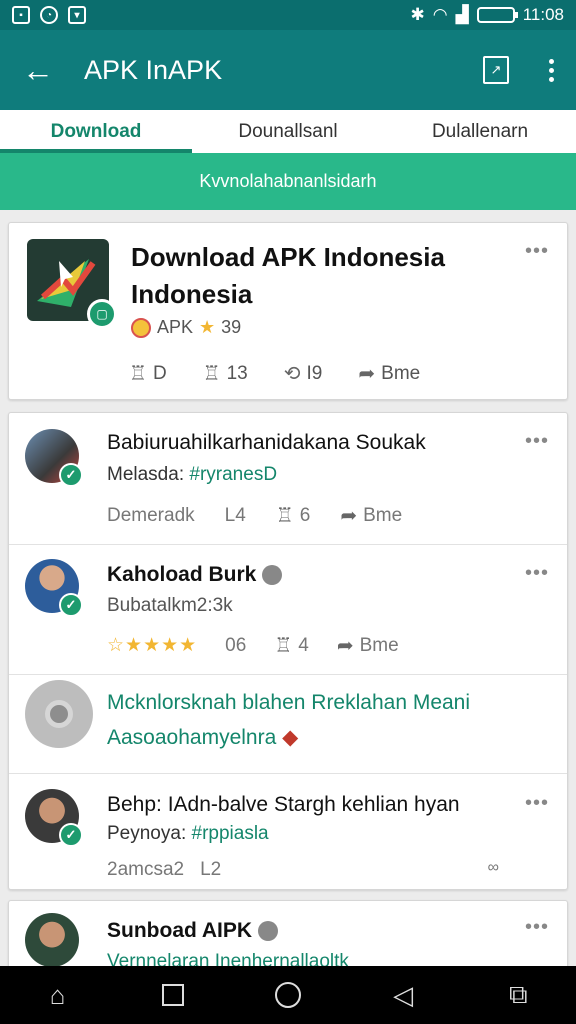 This screenshot has height=1024, width=576. What do you see at coordinates (440, 14) in the screenshot?
I see `wifi-icon: ◠` at bounding box center [440, 14].